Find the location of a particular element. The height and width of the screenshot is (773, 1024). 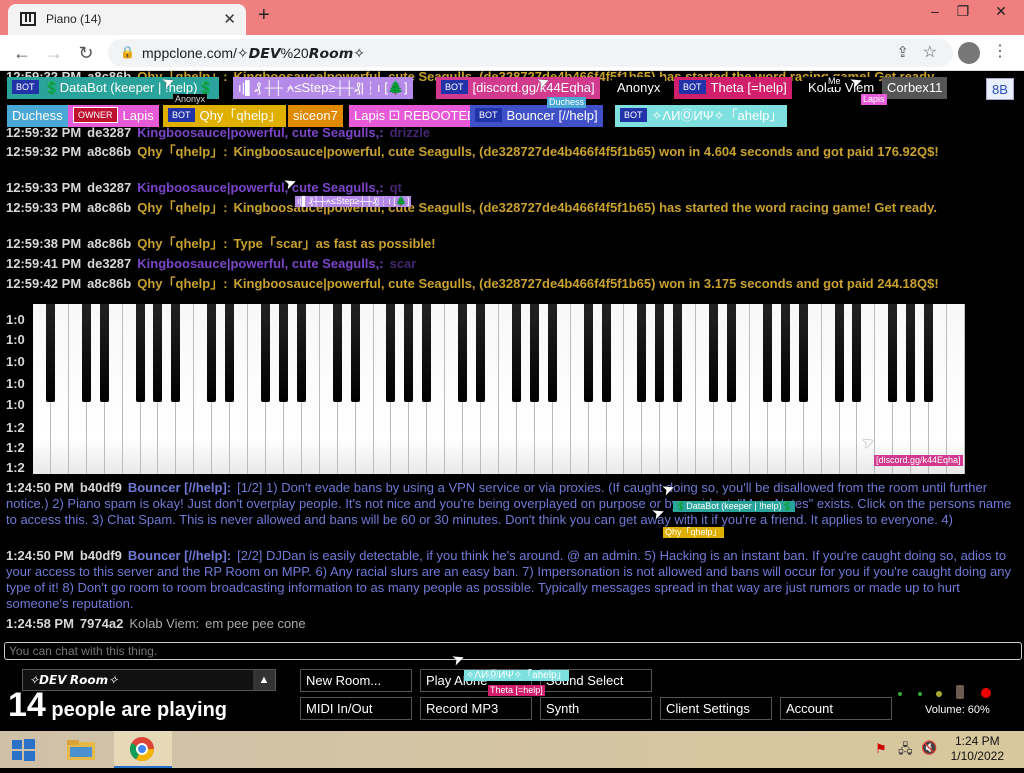

account-button: Account is located at coordinates (836, 708).